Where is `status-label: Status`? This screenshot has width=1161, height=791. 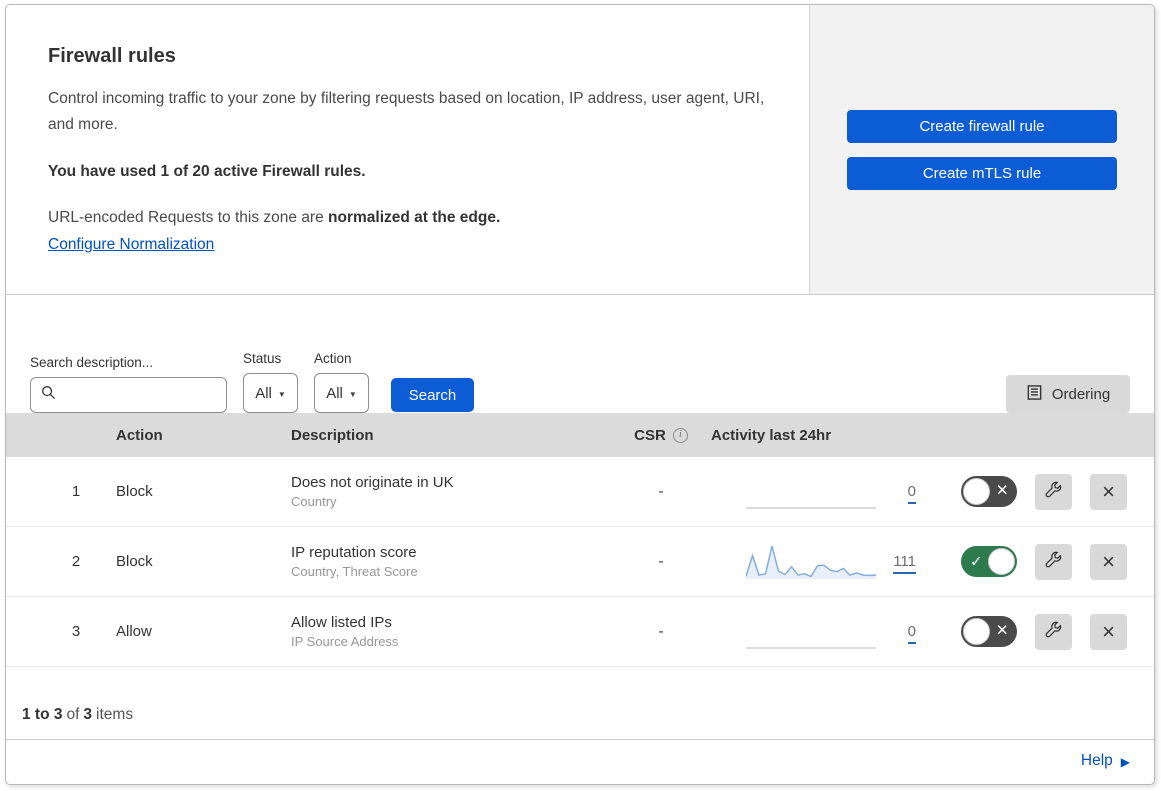 status-label: Status is located at coordinates (262, 358).